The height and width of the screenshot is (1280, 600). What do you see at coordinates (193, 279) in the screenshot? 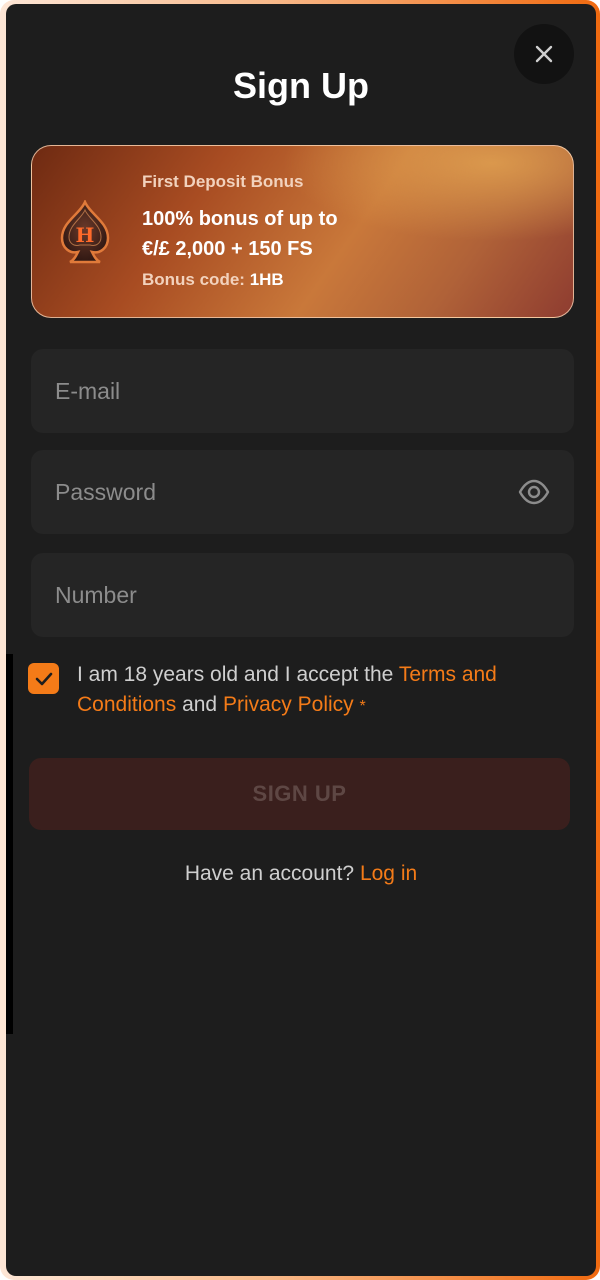
I see `bonus-code-label: Bonus code:` at bounding box center [193, 279].